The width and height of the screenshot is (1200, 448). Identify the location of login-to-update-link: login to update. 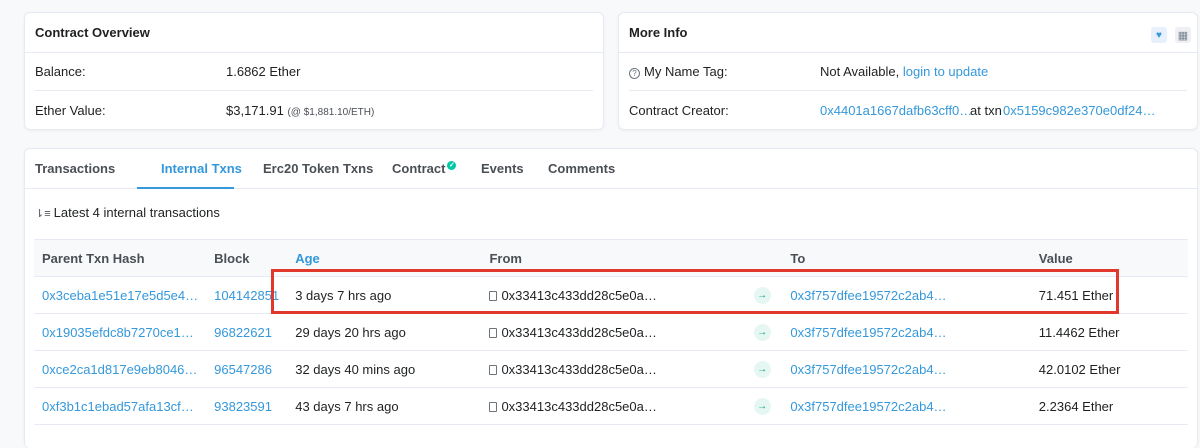
(945, 71).